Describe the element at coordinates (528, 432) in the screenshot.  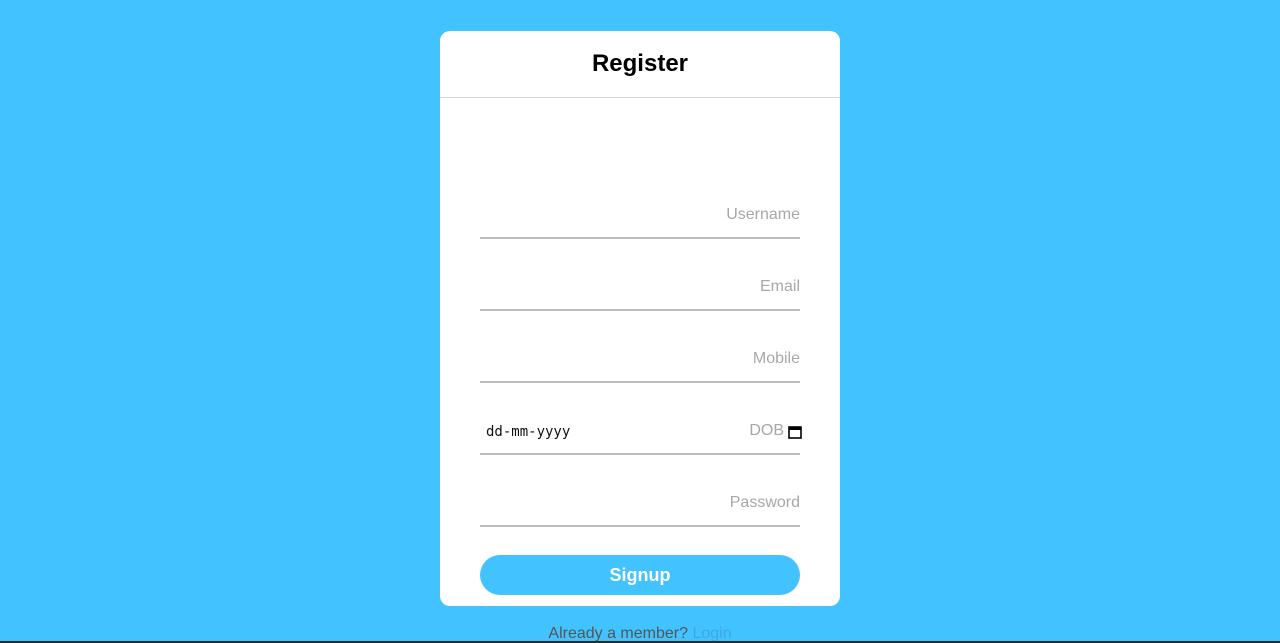
I see `dob-date-value: dd-mm-yyyy` at that location.